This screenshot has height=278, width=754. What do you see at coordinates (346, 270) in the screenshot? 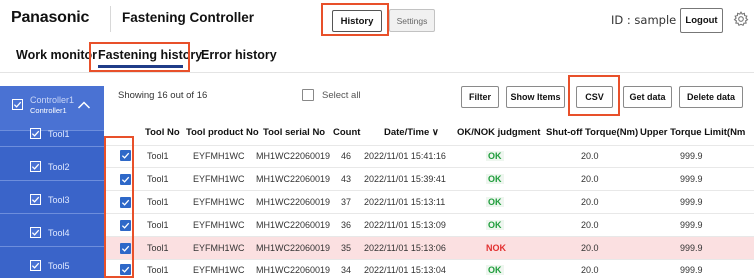
I see `cell-count: 34` at bounding box center [346, 270].